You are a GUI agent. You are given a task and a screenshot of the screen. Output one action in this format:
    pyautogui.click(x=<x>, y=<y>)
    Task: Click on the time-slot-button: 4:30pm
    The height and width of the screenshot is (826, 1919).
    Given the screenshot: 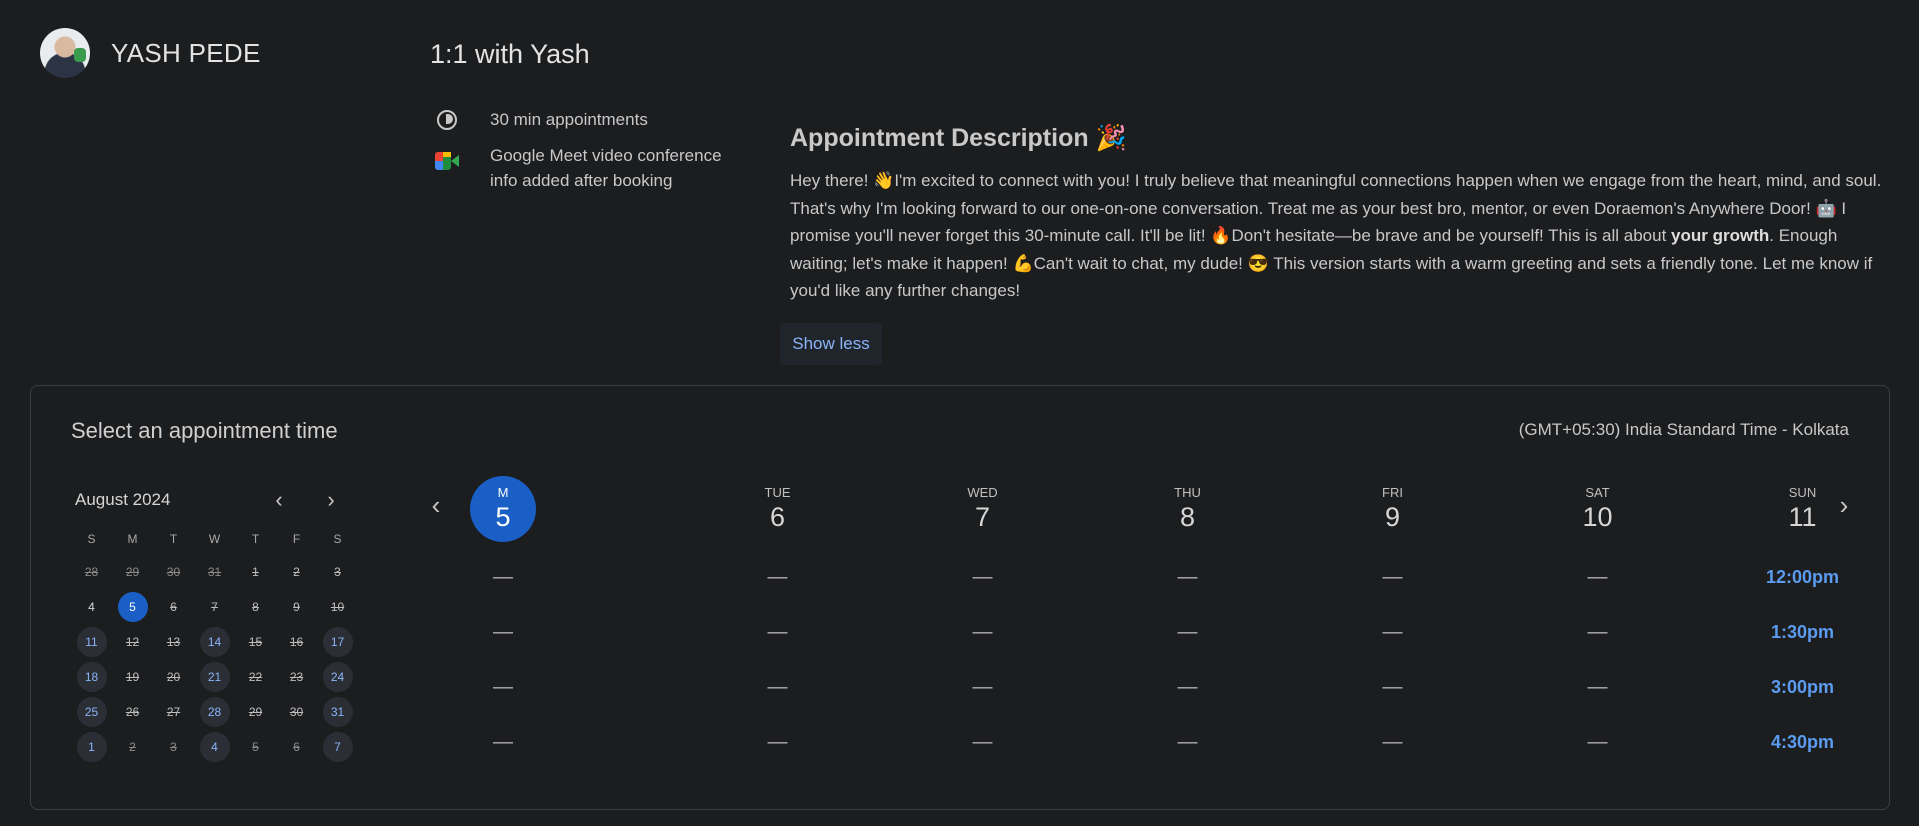 What is the action you would take?
    pyautogui.click(x=1802, y=742)
    